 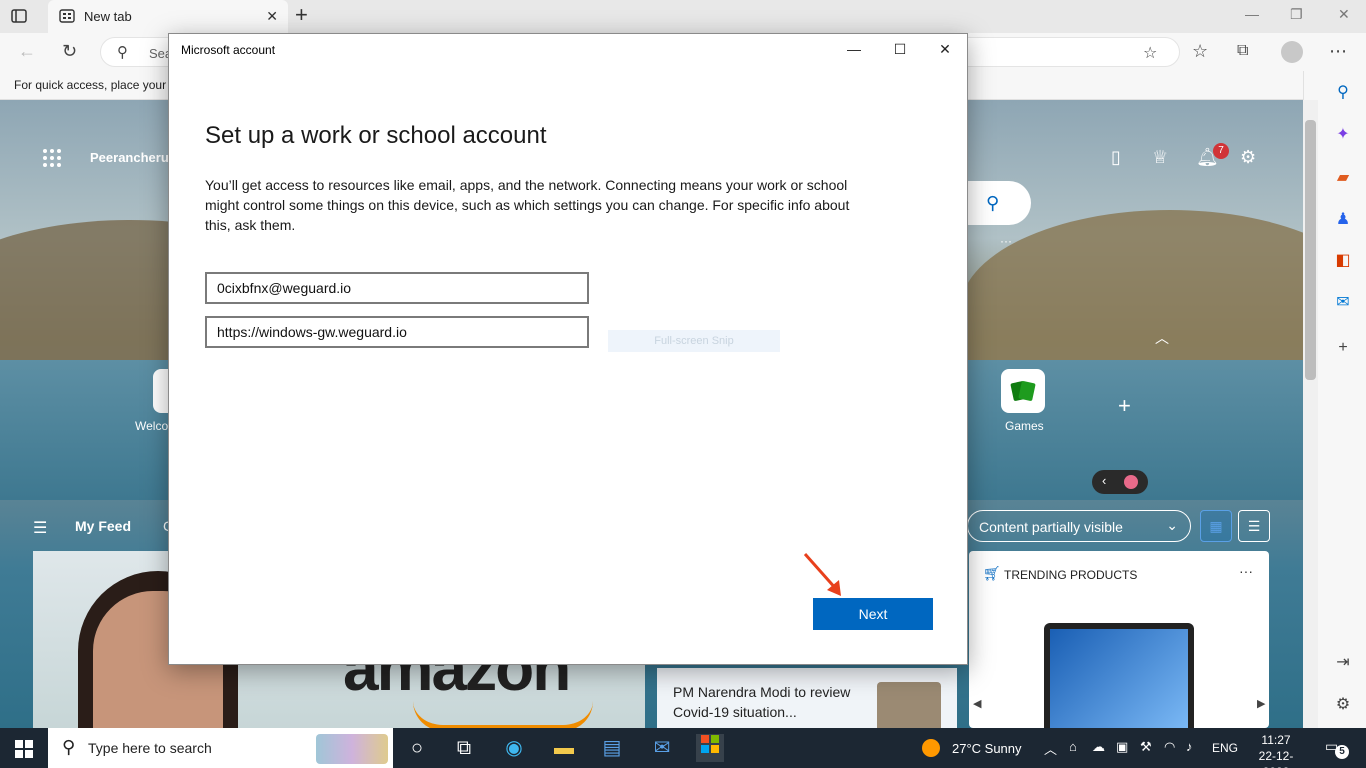 What do you see at coordinates (168, 16) in the screenshot?
I see `tab-new-tab: New tab ✕` at bounding box center [168, 16].